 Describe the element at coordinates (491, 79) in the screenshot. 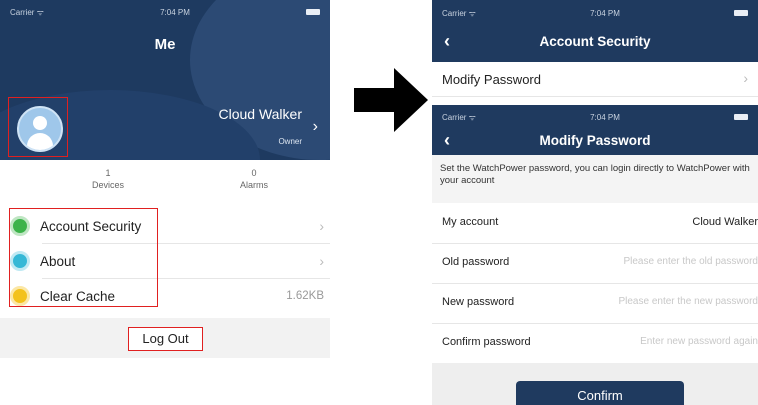

I see `modify-password-label: Modify Password` at that location.